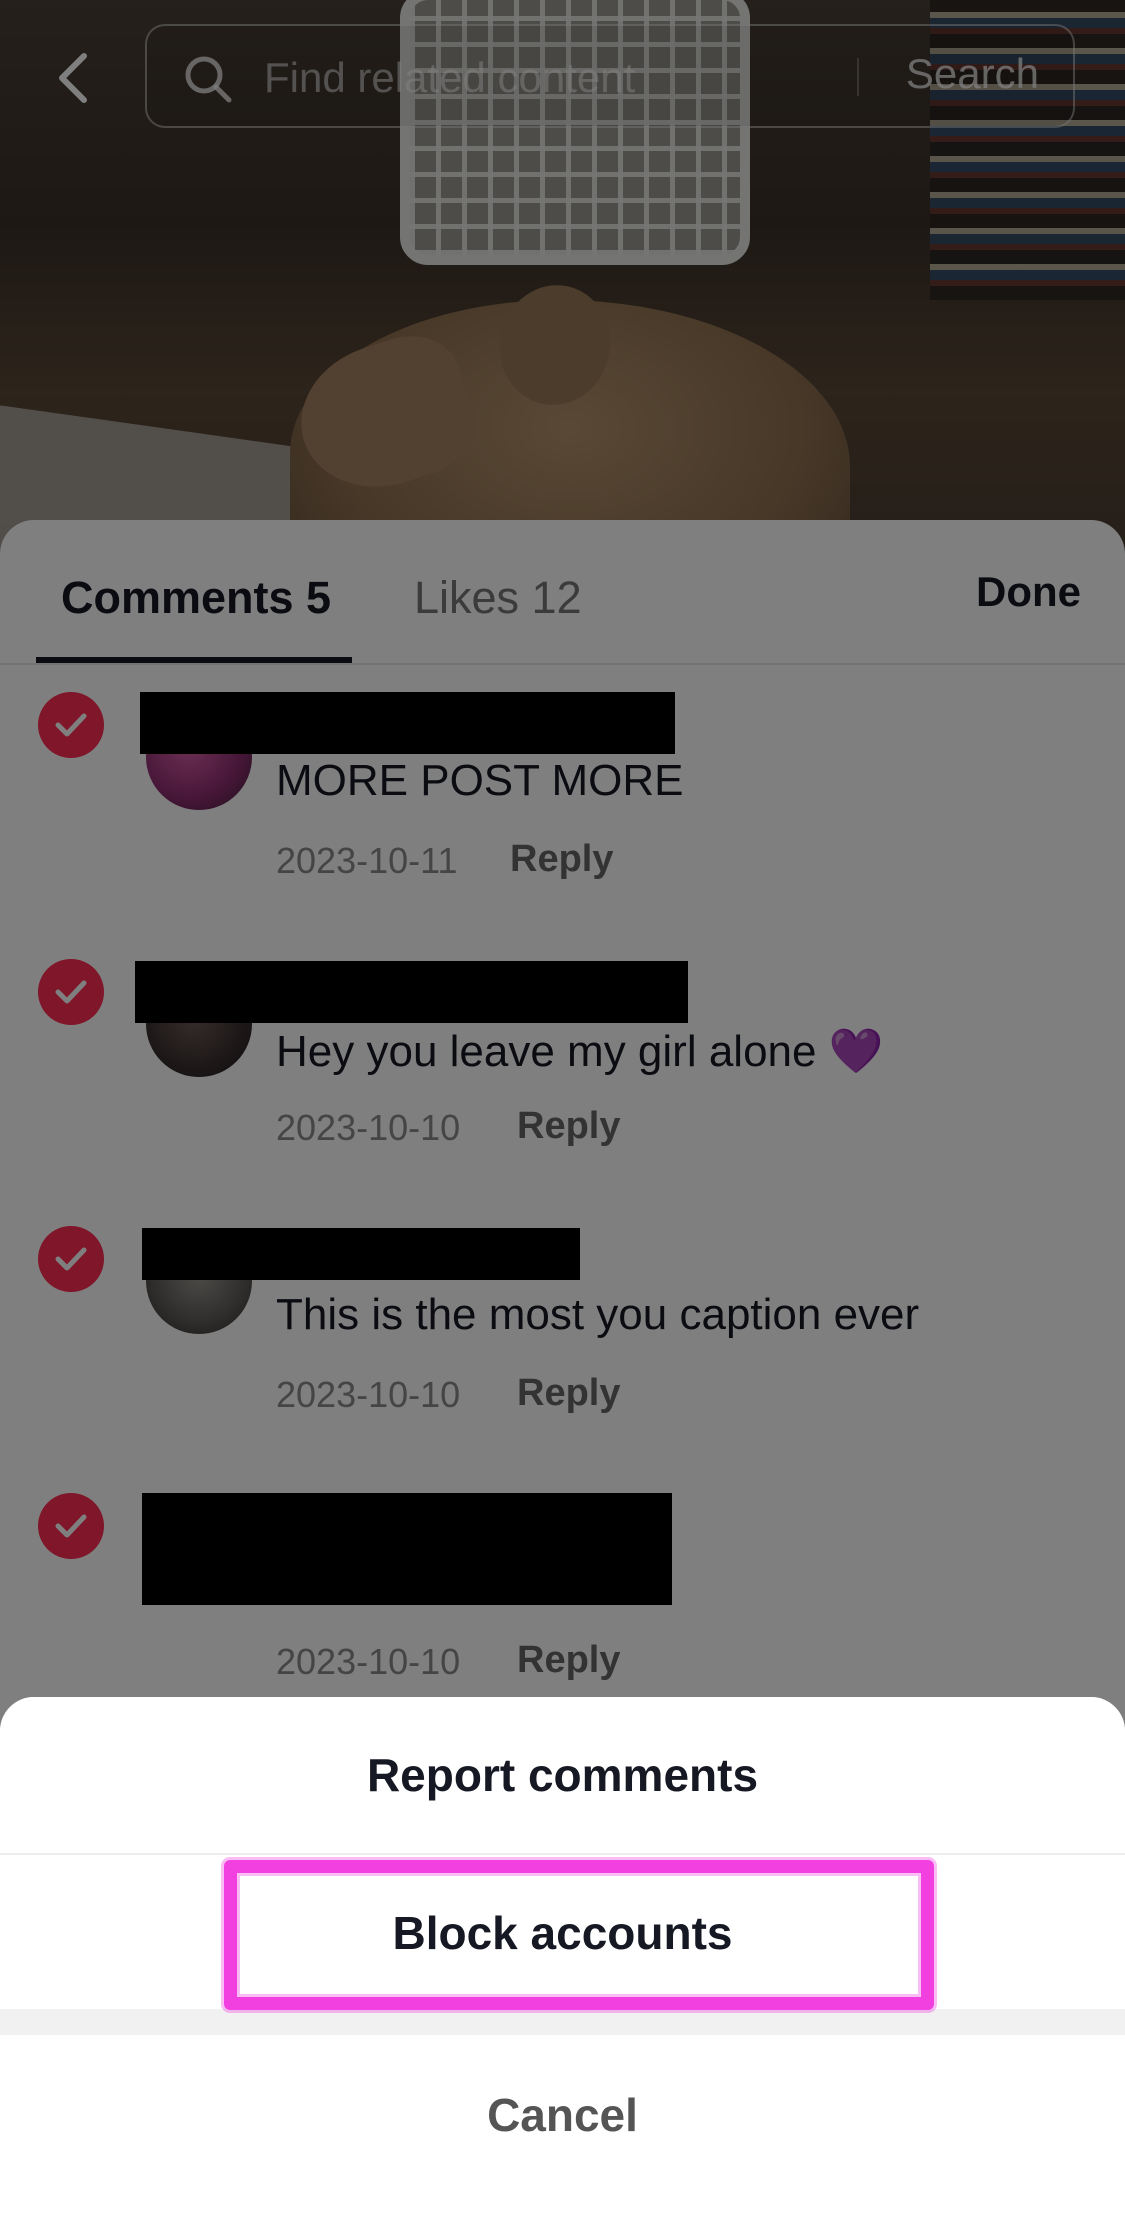 Image resolution: width=1125 pixels, height=2233 pixels. Describe the element at coordinates (562, 1776) in the screenshot. I see `report-comments-button: Report comments` at that location.